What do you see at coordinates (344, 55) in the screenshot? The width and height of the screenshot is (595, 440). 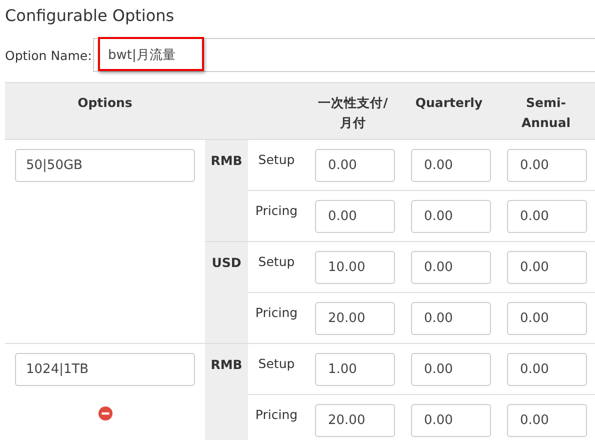 I see `option-name-field: bwt|月流量` at bounding box center [344, 55].